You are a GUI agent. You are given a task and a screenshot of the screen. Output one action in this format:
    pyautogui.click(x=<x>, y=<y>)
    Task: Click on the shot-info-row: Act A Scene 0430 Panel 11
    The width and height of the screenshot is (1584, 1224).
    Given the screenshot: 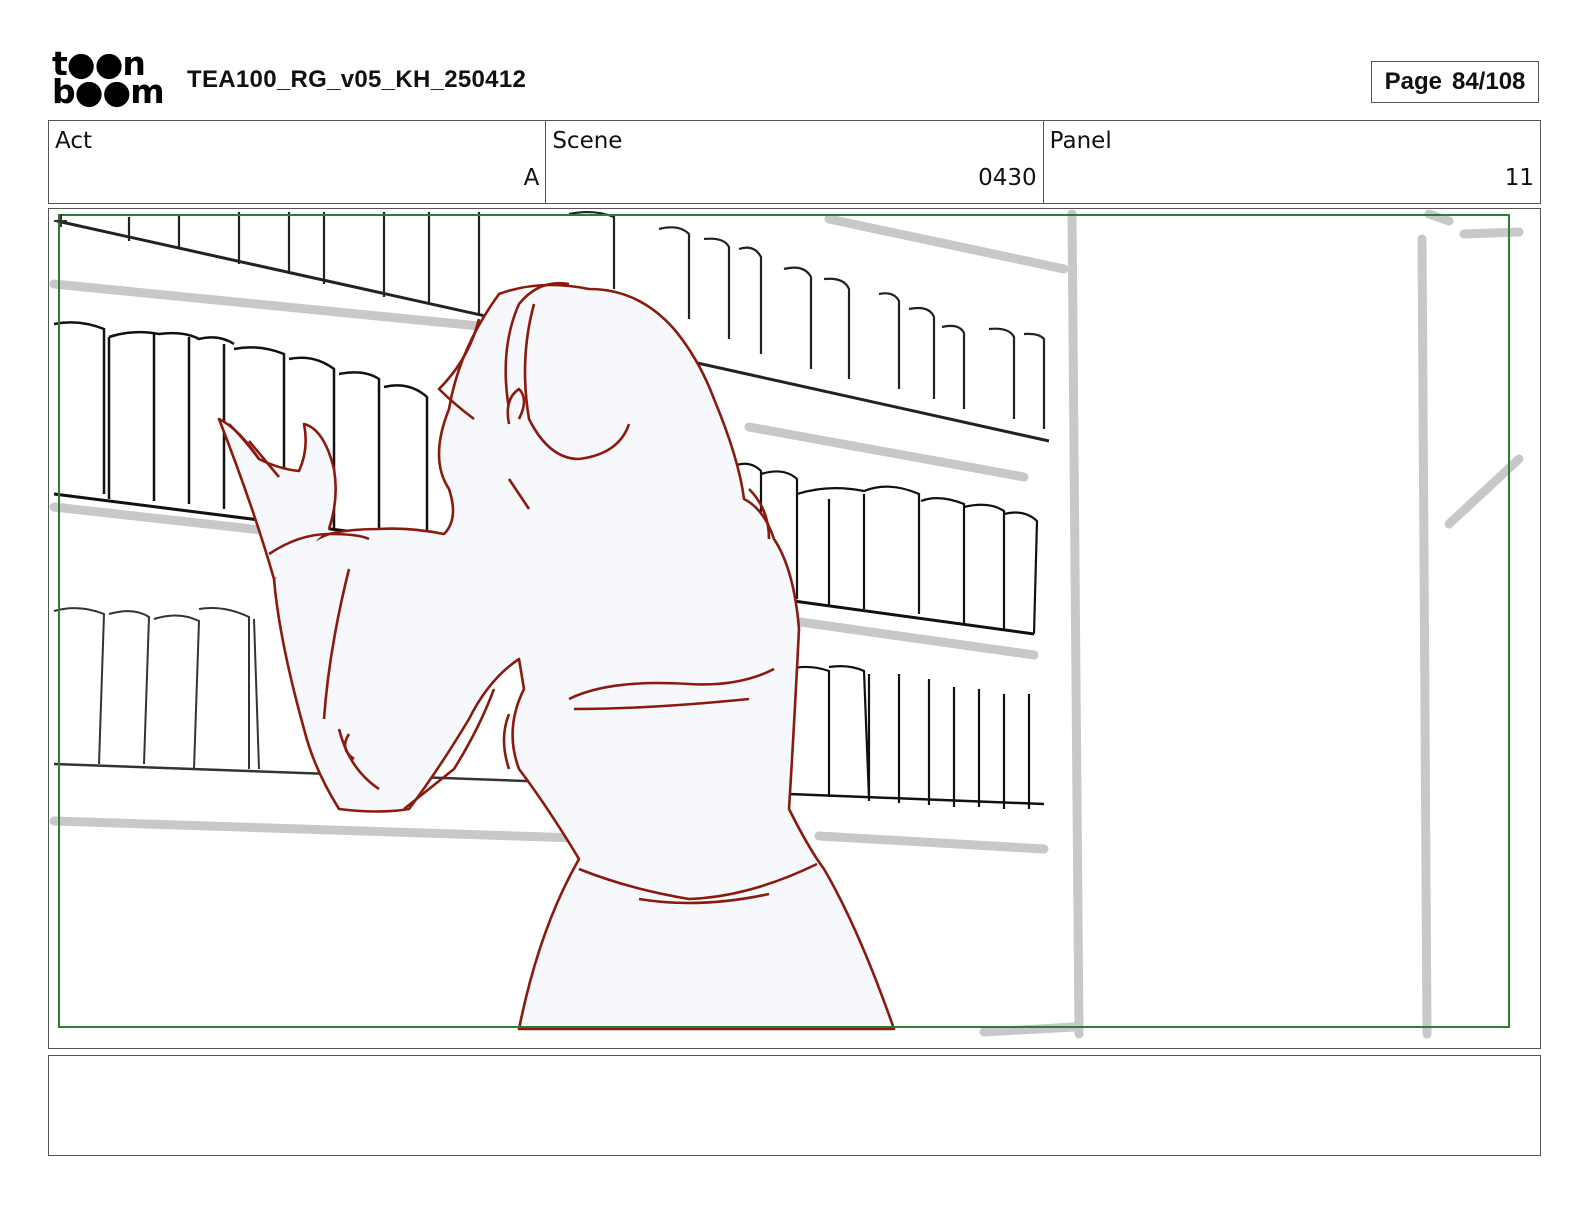 What is the action you would take?
    pyautogui.click(x=794, y=162)
    